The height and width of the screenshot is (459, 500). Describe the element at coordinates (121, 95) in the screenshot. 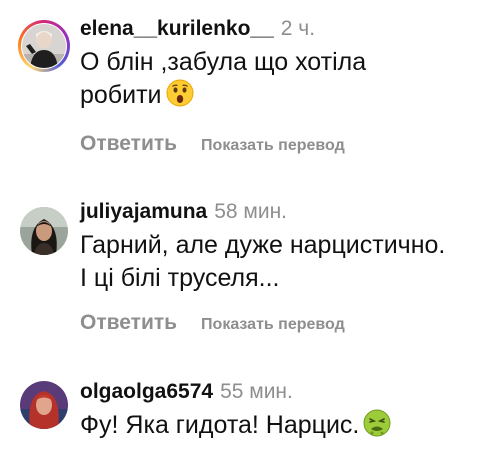

I see `comment-text-line: робити` at that location.